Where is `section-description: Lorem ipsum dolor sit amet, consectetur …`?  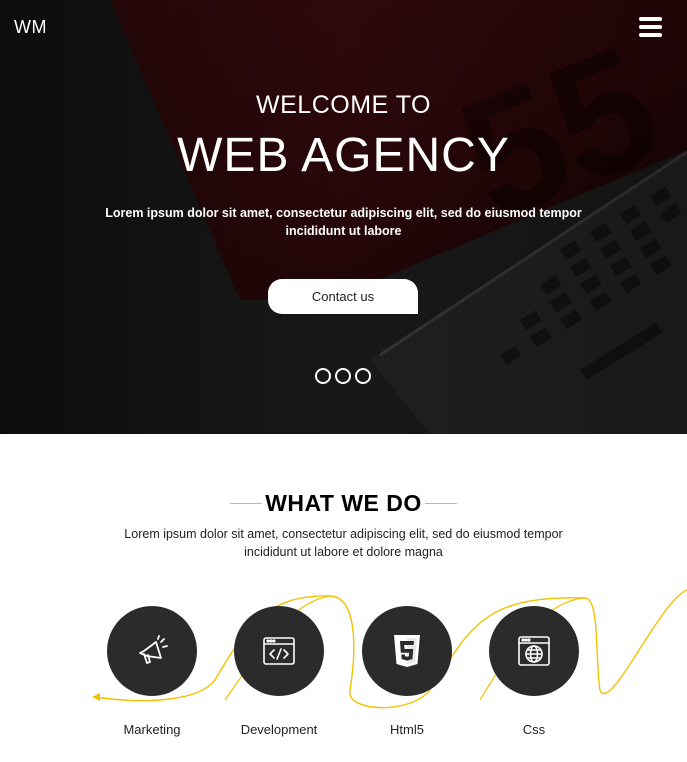
section-description: Lorem ipsum dolor sit amet, consectetur … is located at coordinates (343, 543).